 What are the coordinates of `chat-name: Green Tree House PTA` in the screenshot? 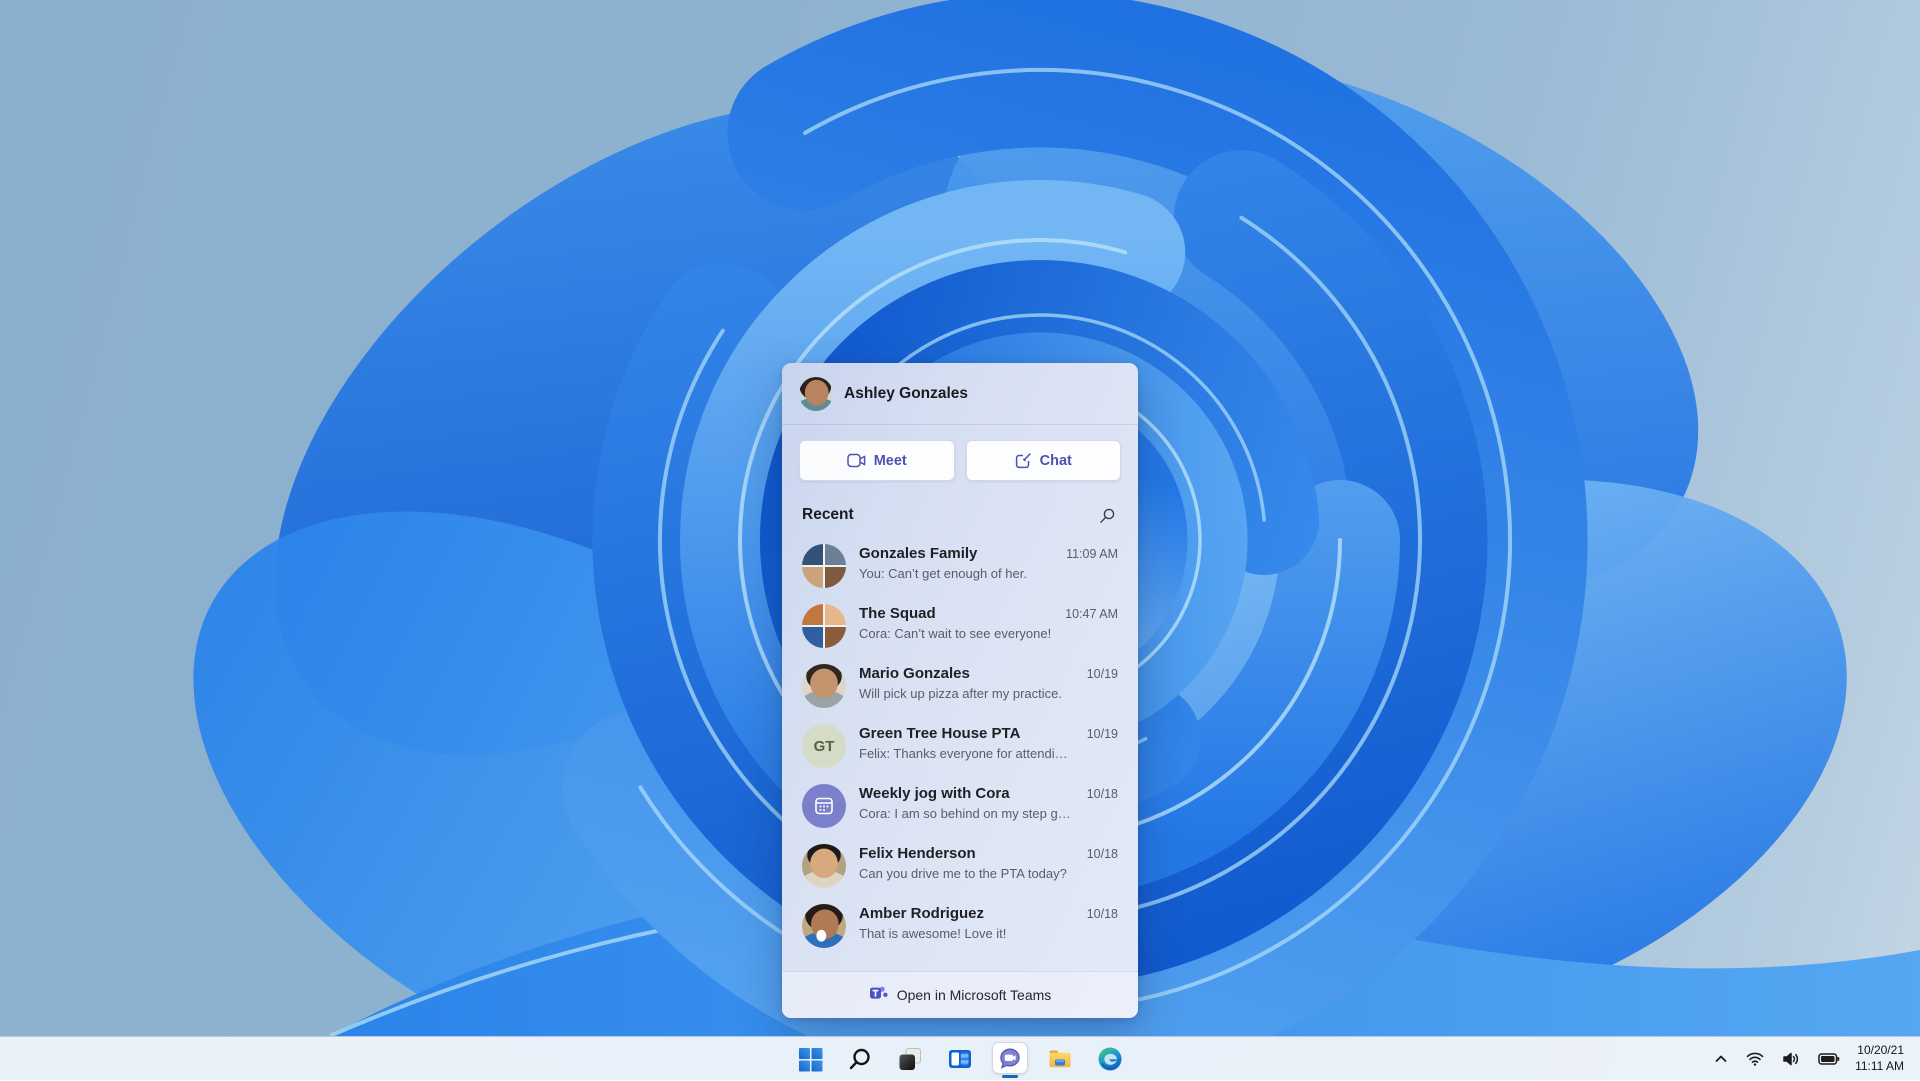 It's located at (966, 734).